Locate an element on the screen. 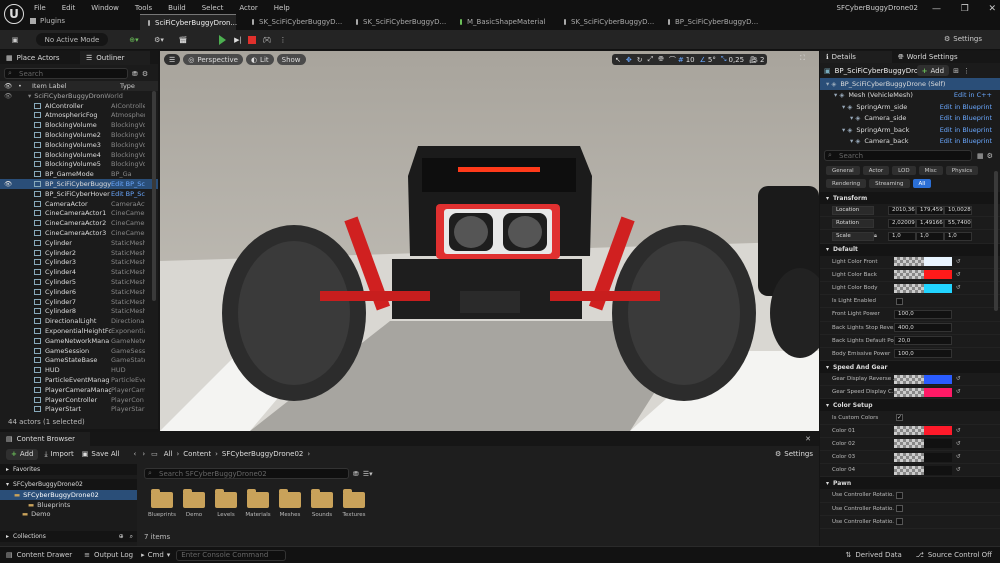 The image size is (1000, 563). settings-icon: ⚙ is located at coordinates (145, 74).